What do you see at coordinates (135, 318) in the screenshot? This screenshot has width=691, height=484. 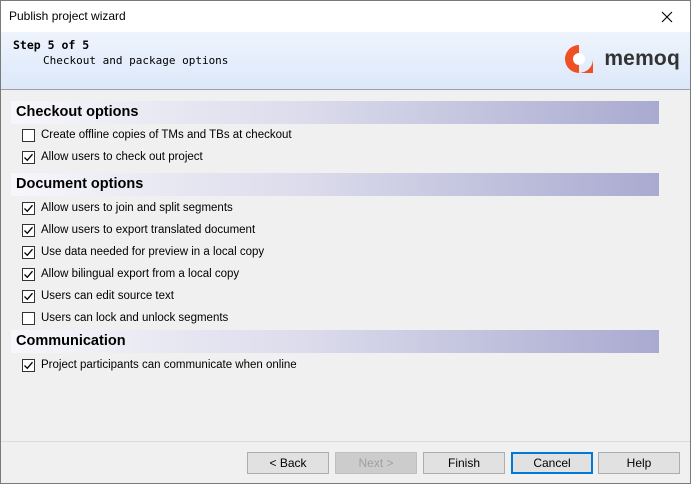 I see `option-label: Users can lock and unlock segments` at bounding box center [135, 318].